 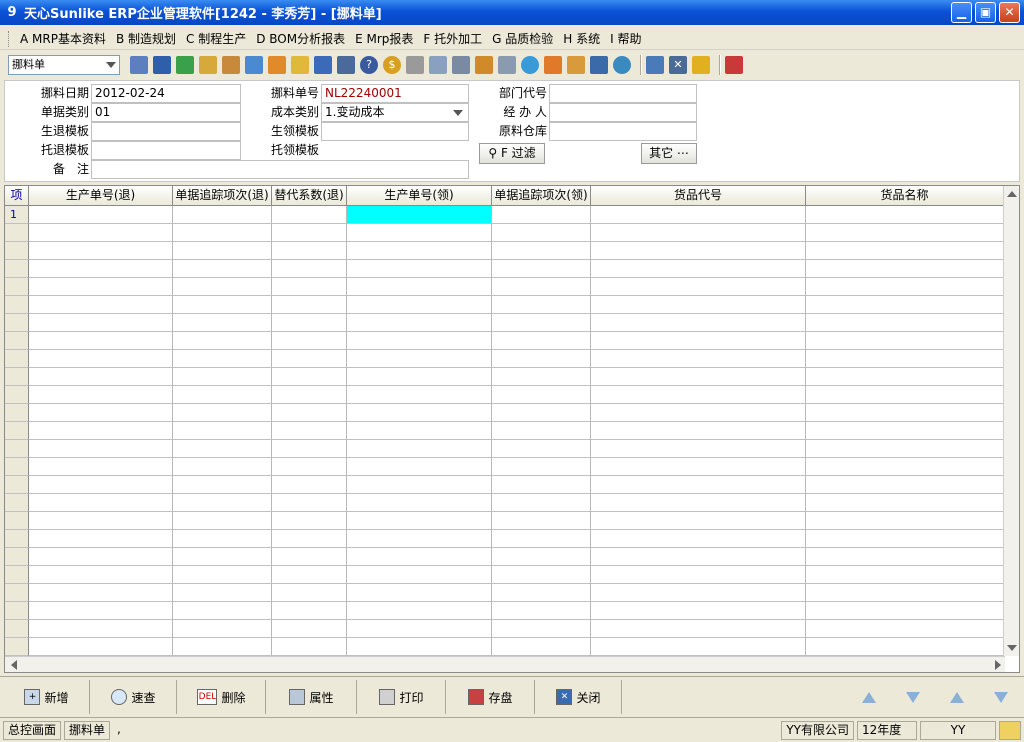 I want to click on users-icon, so click(x=277, y=65).